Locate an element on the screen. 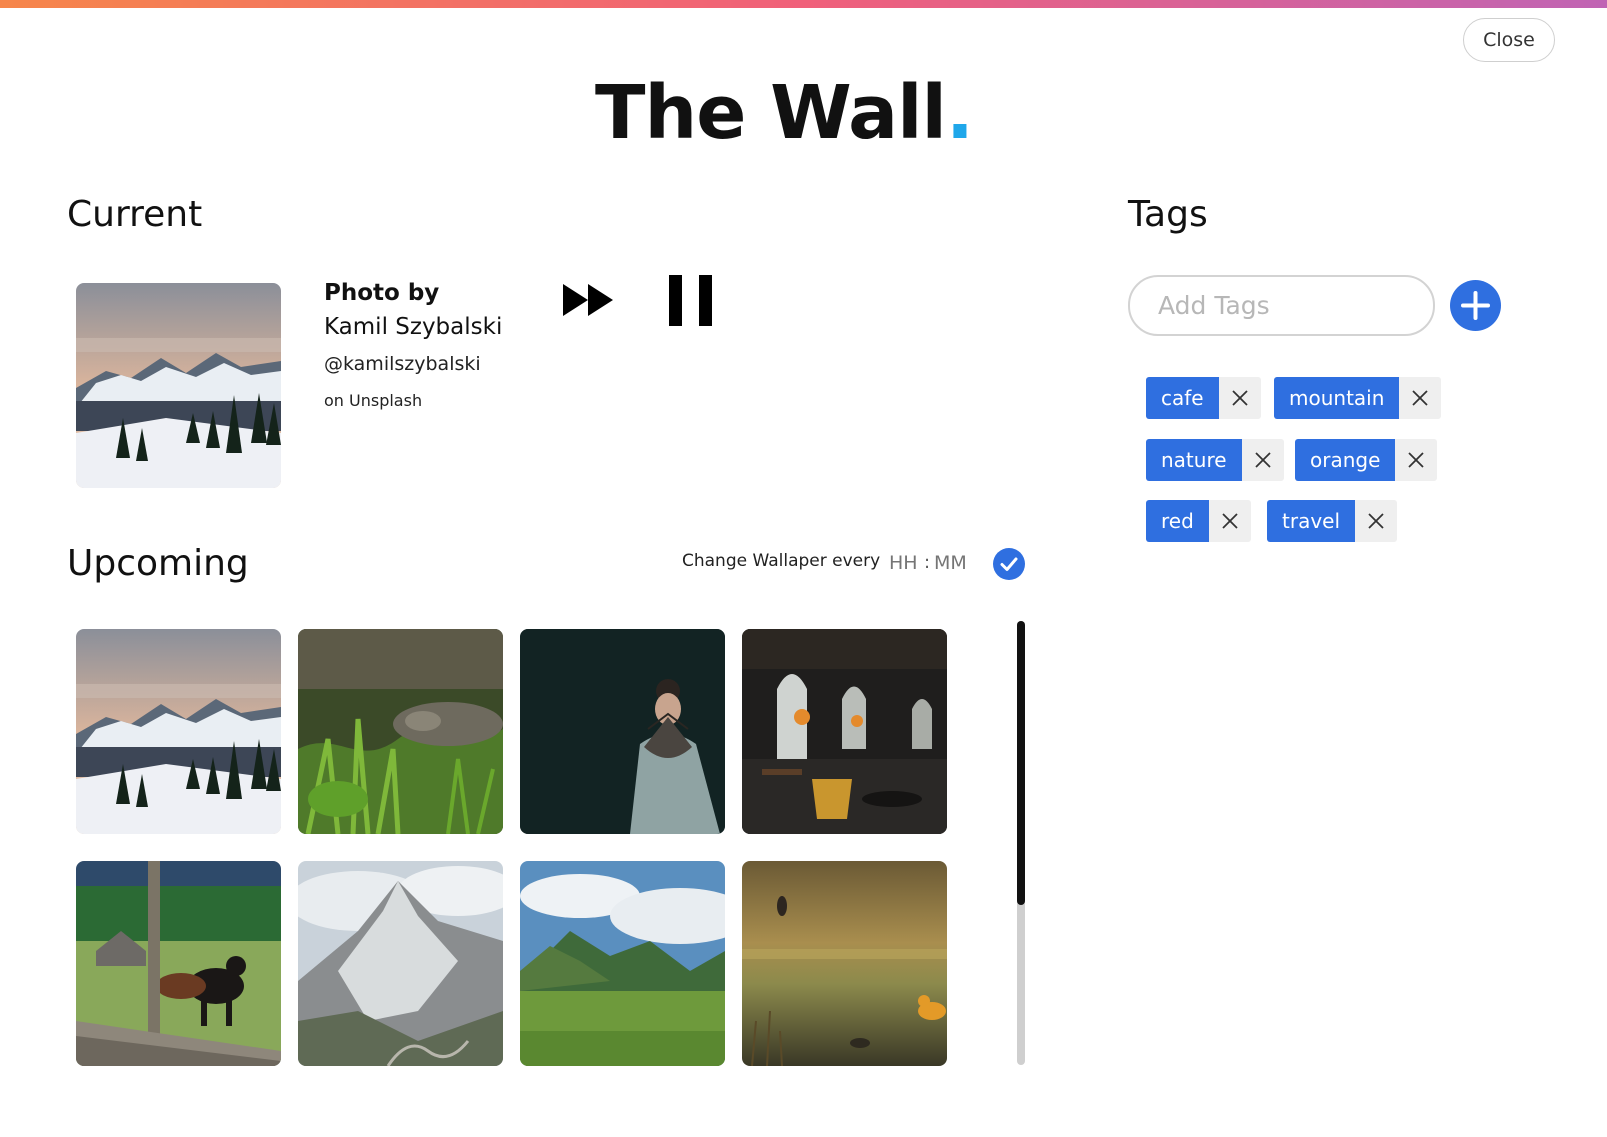  photographer-name: Kamil Szybalski is located at coordinates (413, 327).